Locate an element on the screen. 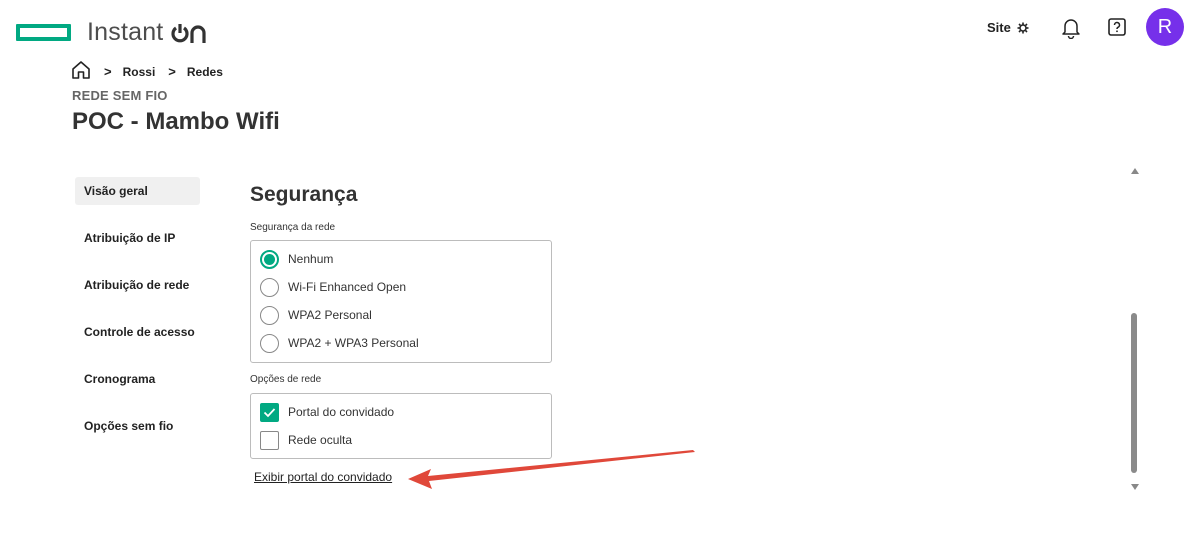 The image size is (1193, 543). radio-label: WPA2 Personal is located at coordinates (330, 315).